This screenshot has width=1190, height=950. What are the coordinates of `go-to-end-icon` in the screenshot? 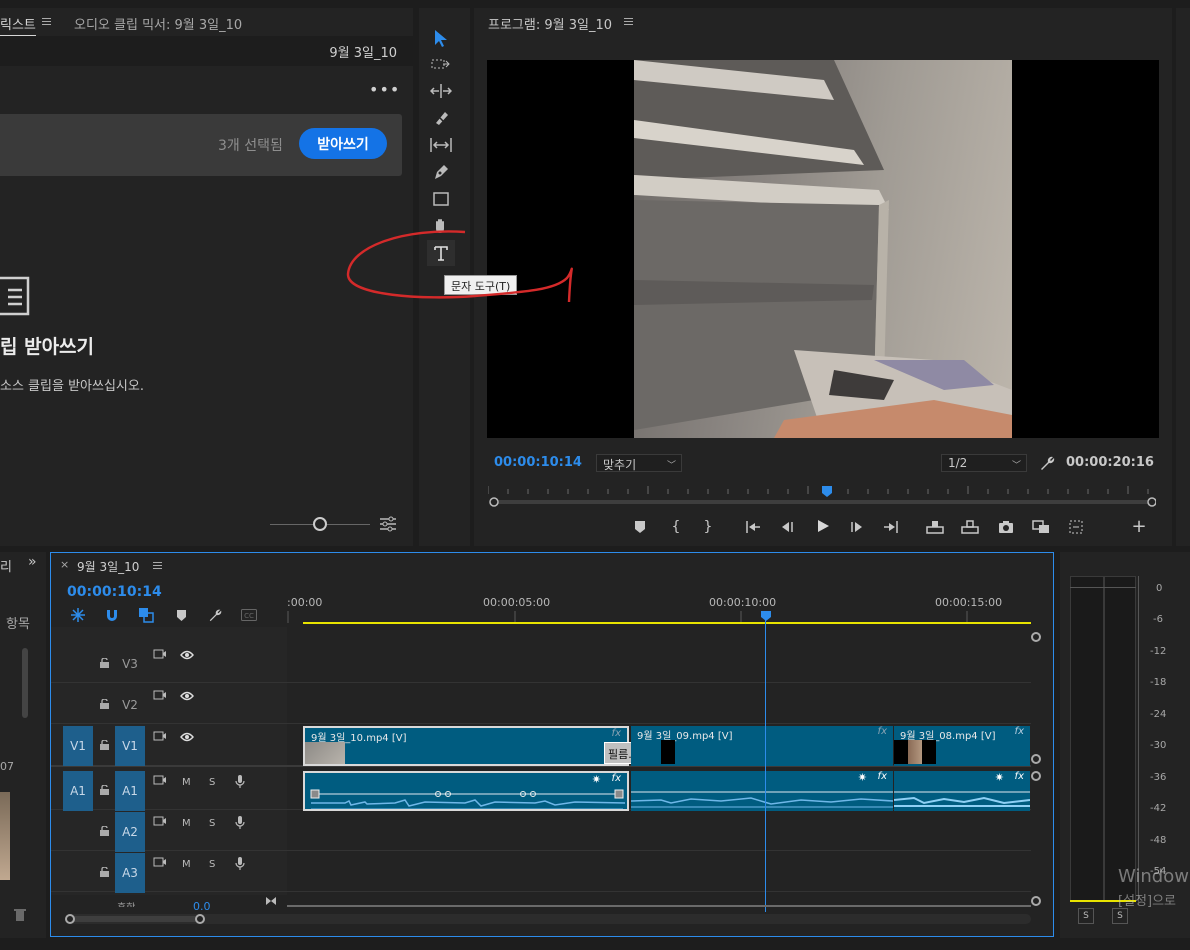 It's located at (271, 901).